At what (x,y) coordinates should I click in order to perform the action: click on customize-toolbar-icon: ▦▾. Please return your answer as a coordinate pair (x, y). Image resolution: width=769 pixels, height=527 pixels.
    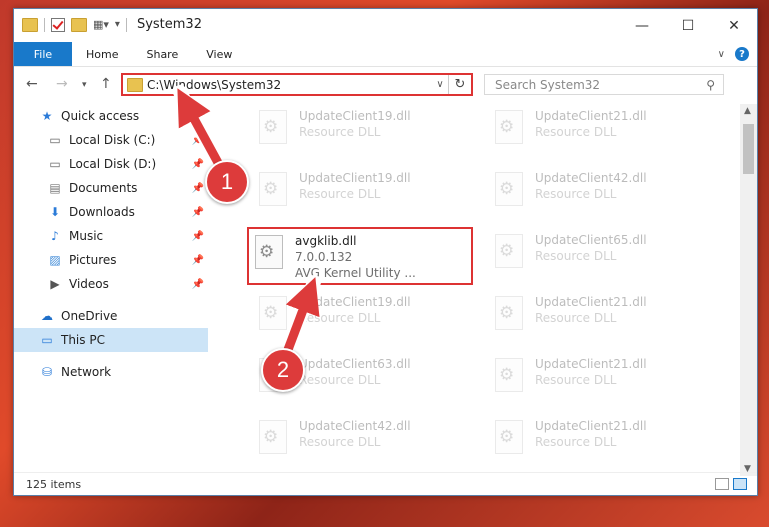
    Looking at the image, I should click on (101, 24).